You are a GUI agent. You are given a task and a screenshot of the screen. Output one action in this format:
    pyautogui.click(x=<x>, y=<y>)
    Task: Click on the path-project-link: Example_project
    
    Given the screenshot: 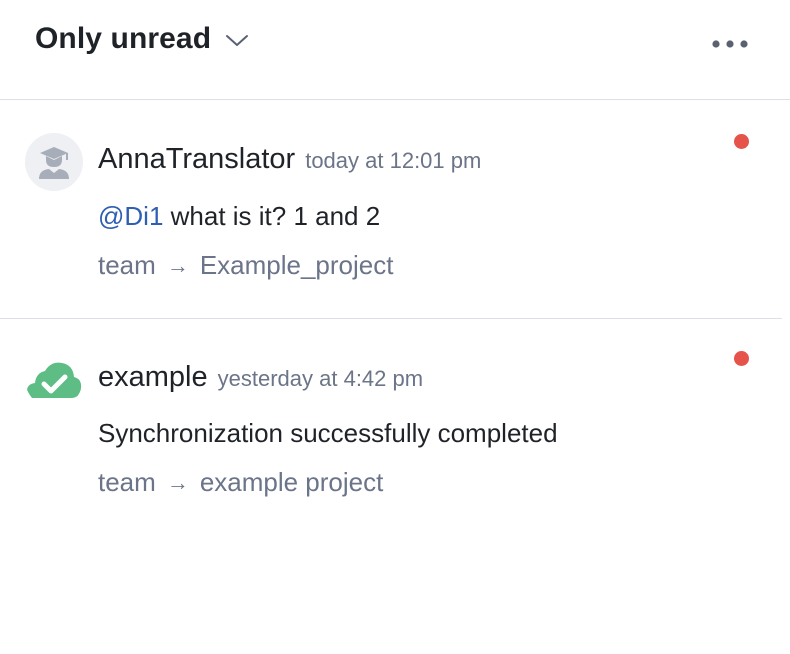 What is the action you would take?
    pyautogui.click(x=297, y=265)
    